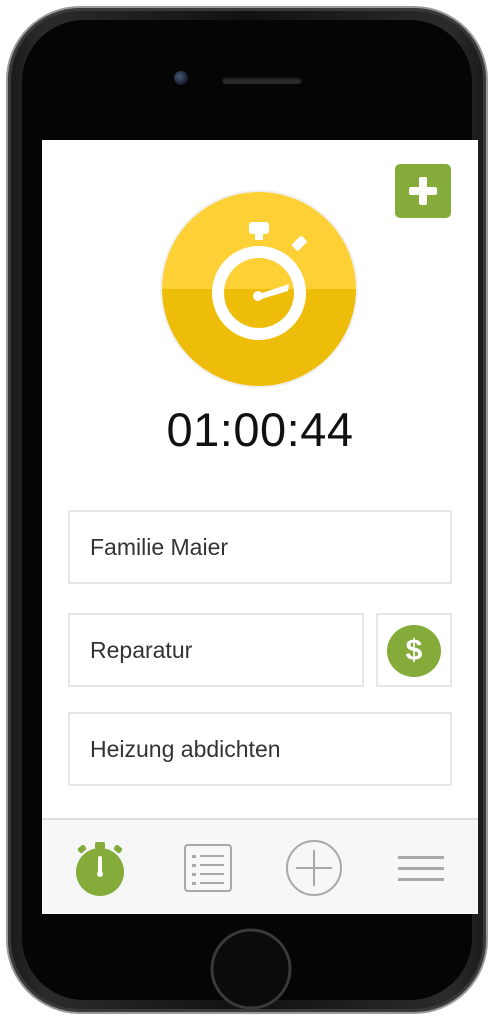 The width and height of the screenshot is (494, 1021). I want to click on billable-toggle: $, so click(414, 650).